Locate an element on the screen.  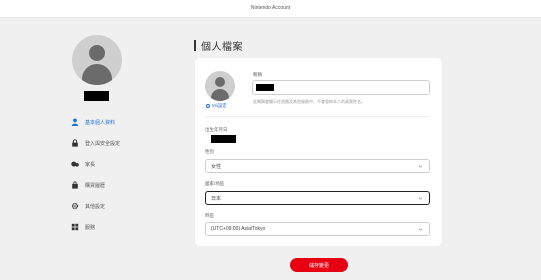
redacted-username is located at coordinates (96, 96).